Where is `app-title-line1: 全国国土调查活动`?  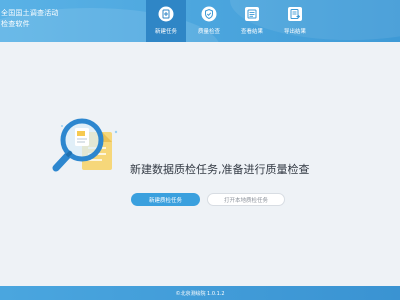 app-title-line1: 全国国土调查活动 is located at coordinates (30, 13).